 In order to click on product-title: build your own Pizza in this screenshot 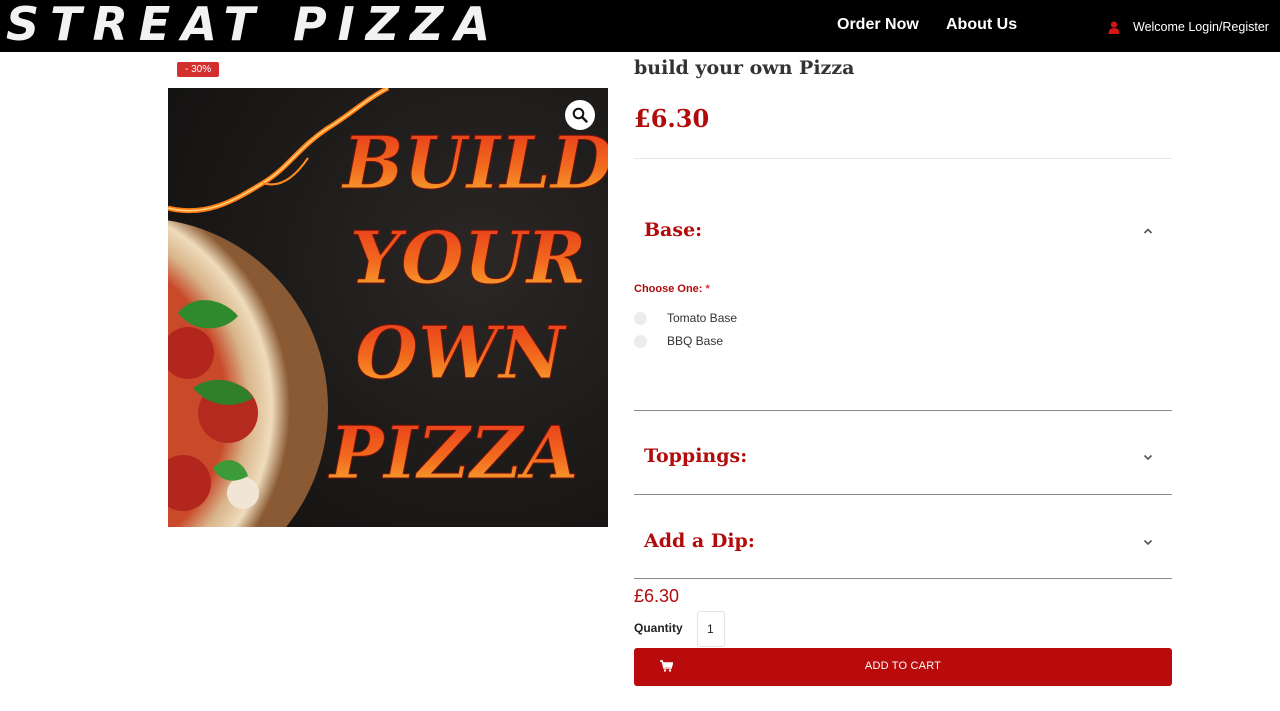, I will do `click(744, 68)`.